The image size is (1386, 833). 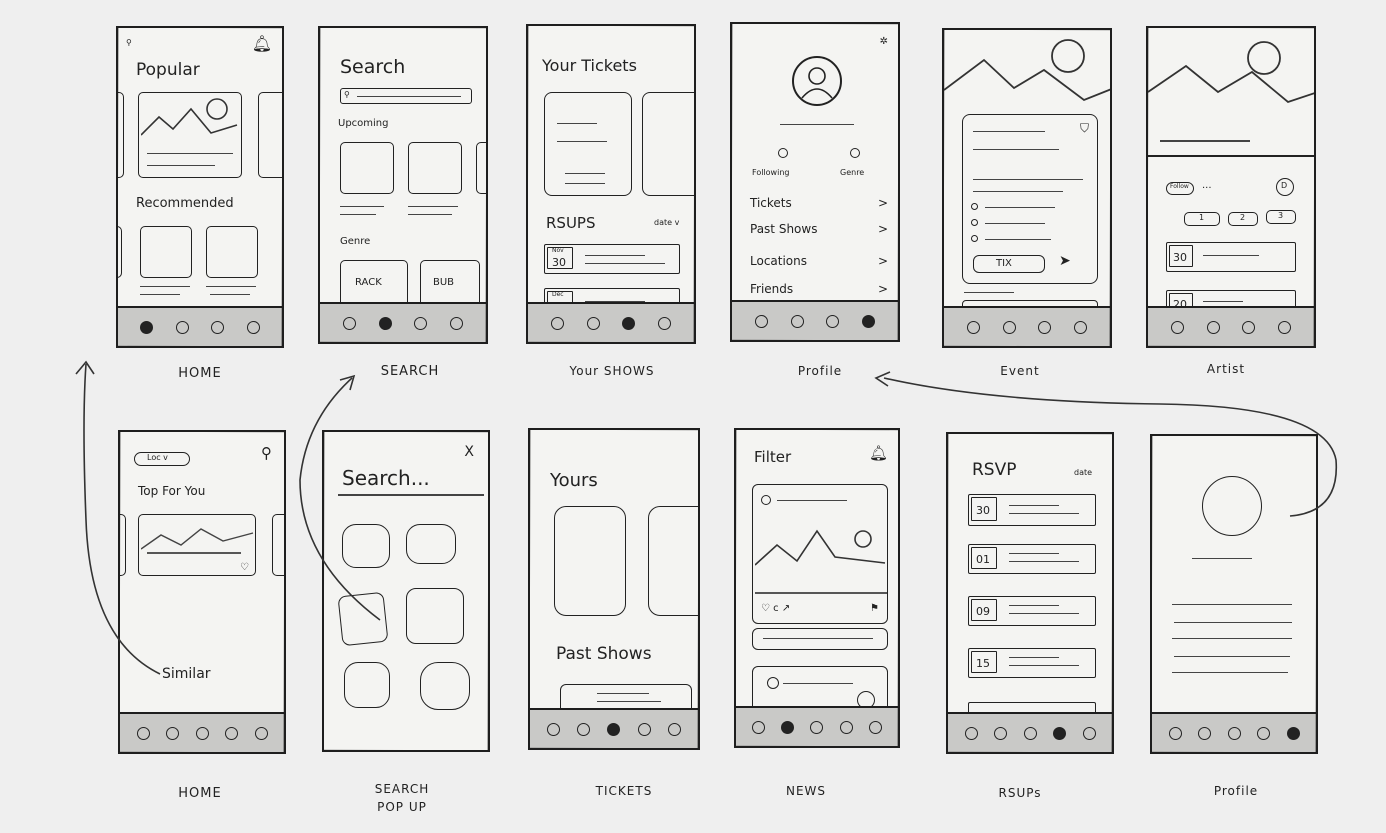 I want to click on top-pick-card: ♡, so click(x=197, y=545).